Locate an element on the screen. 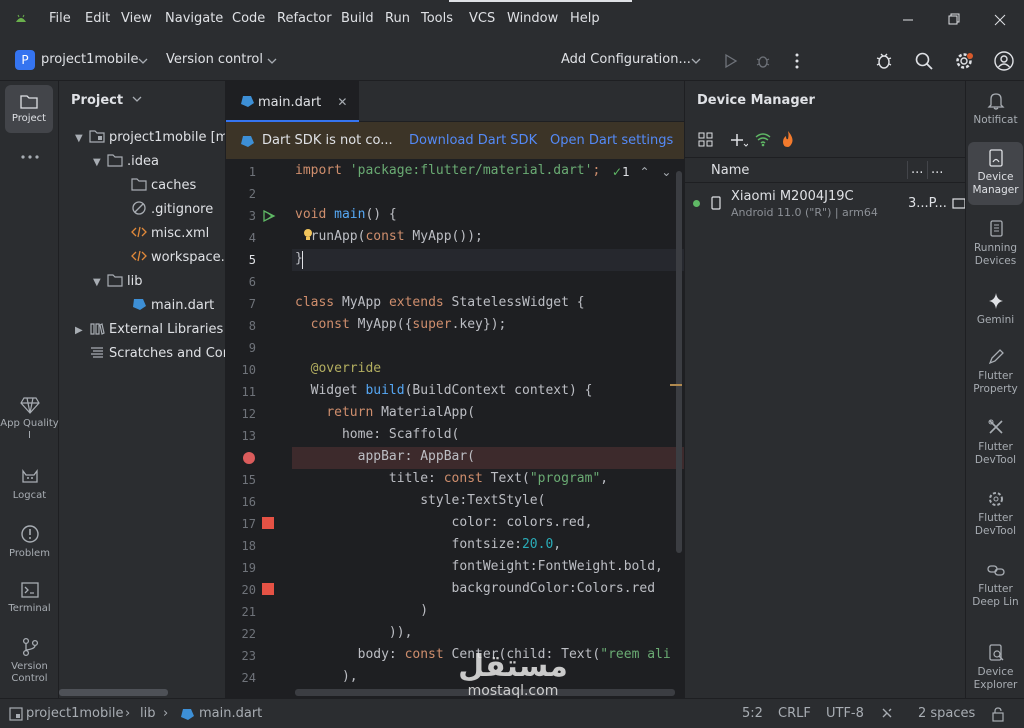  download-dart-sdk-link: Download Dart SDK is located at coordinates (473, 140).